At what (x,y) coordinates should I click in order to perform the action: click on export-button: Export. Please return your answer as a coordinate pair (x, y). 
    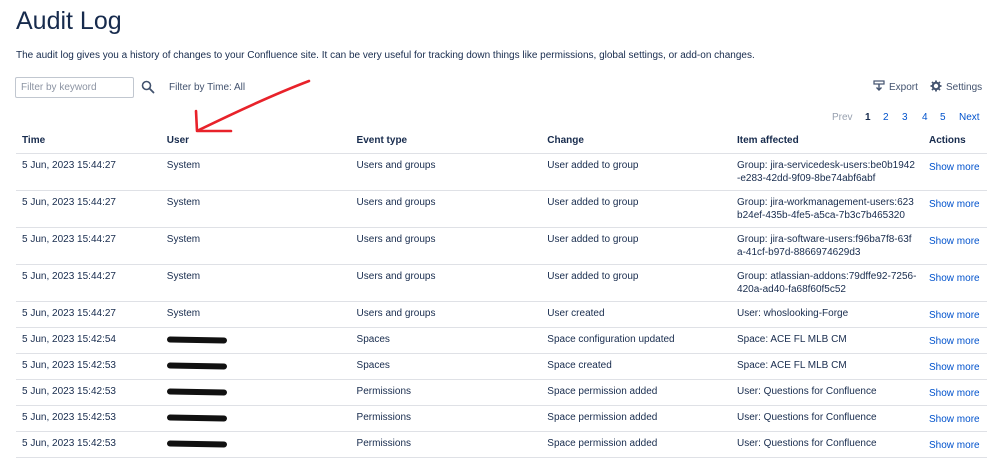
    Looking at the image, I should click on (895, 87).